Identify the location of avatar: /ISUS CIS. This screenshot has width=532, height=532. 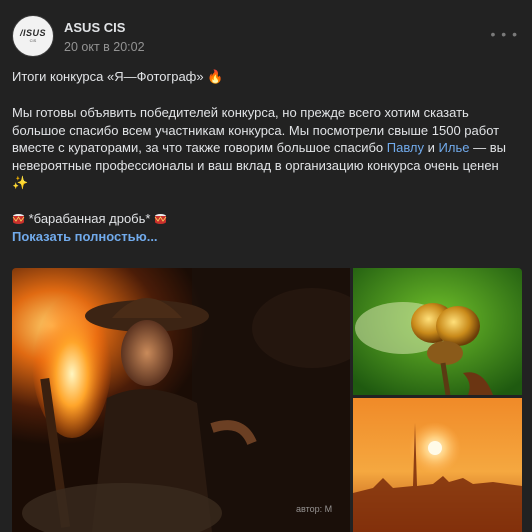
(33, 36).